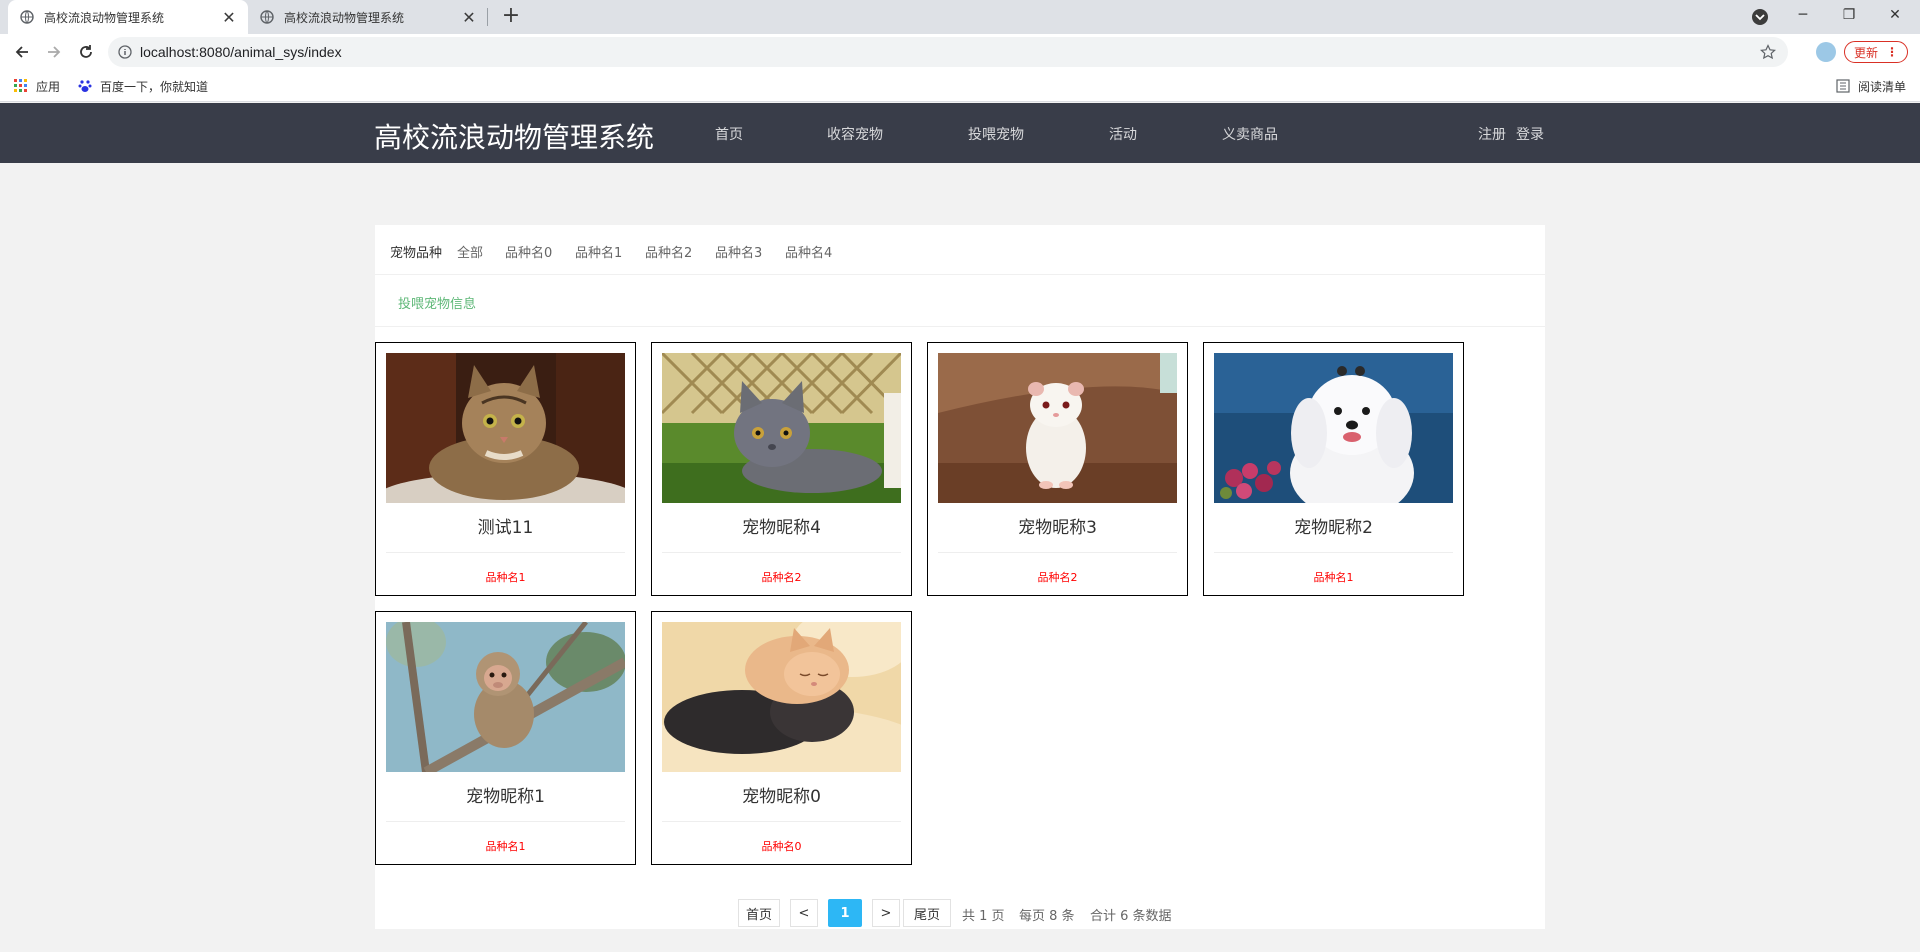  I want to click on pet-photo-monkey, so click(505, 697).